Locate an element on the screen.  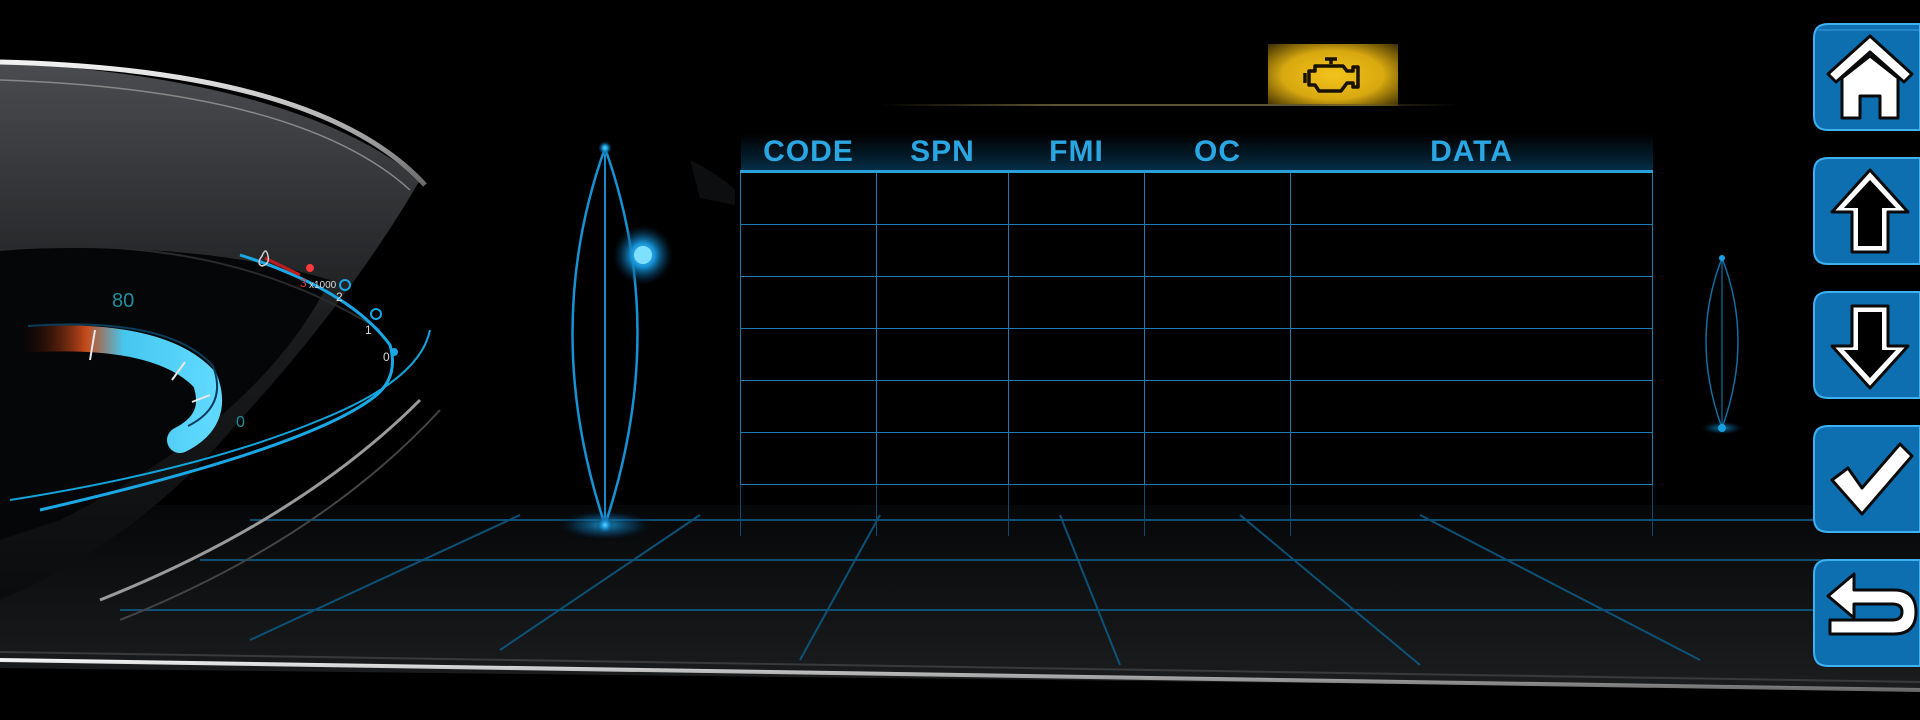
tacho-mark-2: 2 is located at coordinates (339, 297).